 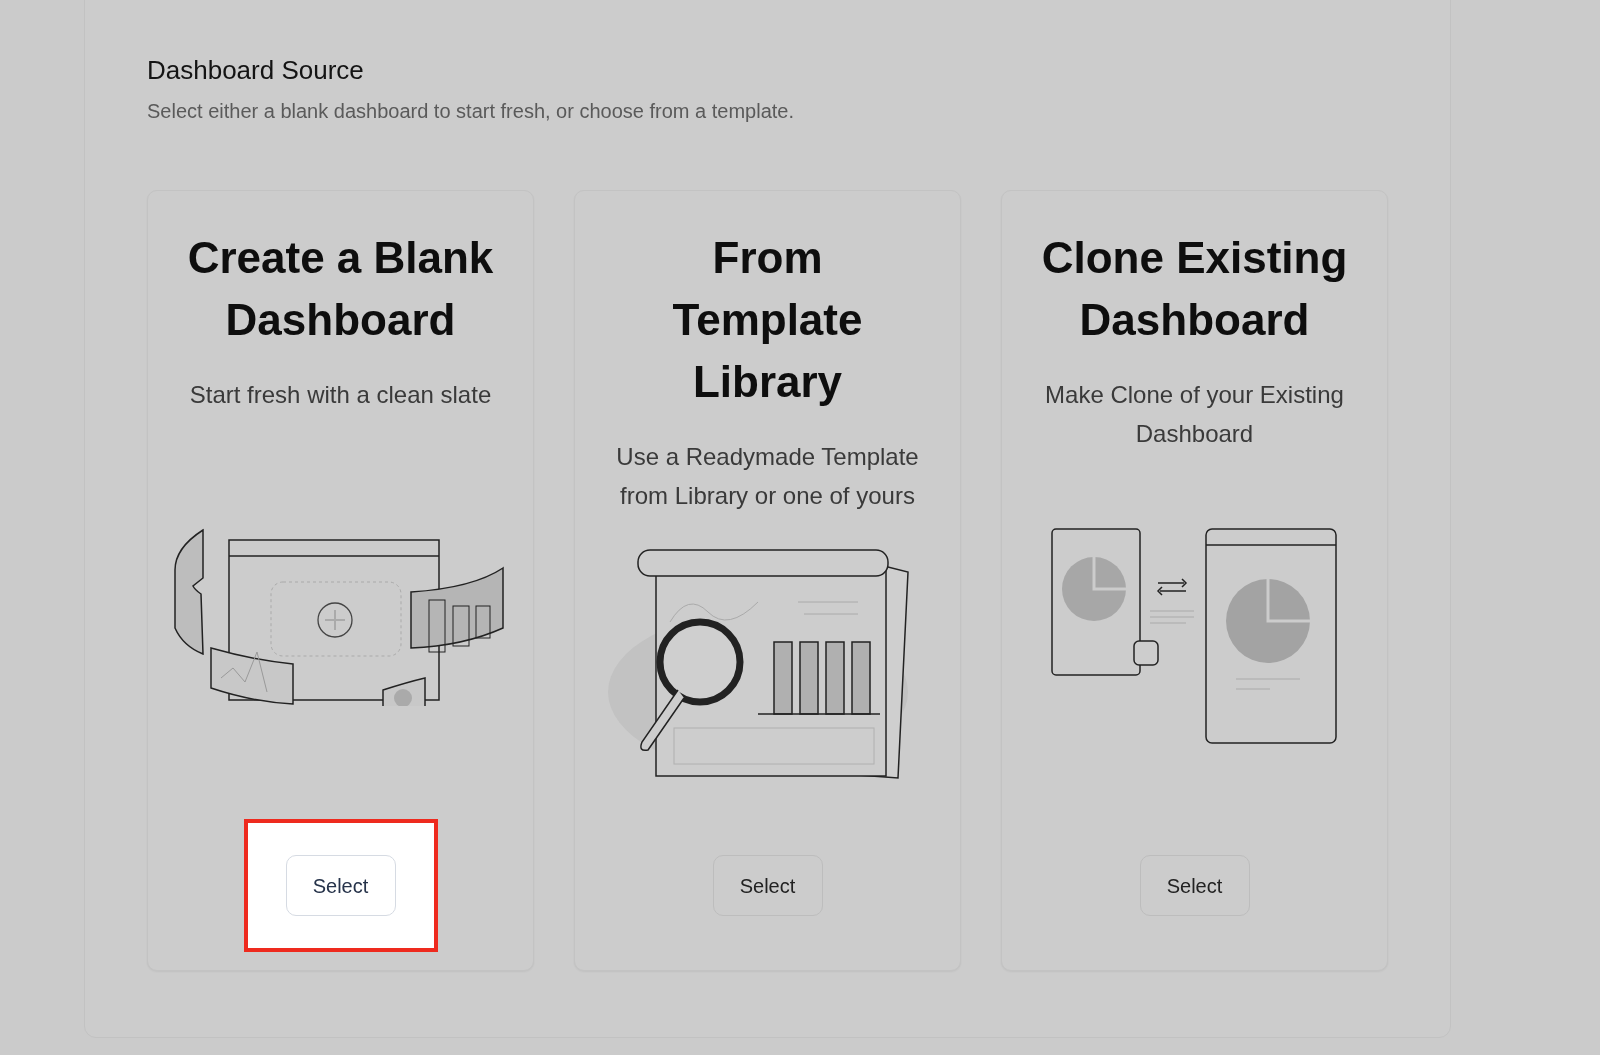 What do you see at coordinates (256, 71) in the screenshot?
I see `section-title: Dashboard Source` at bounding box center [256, 71].